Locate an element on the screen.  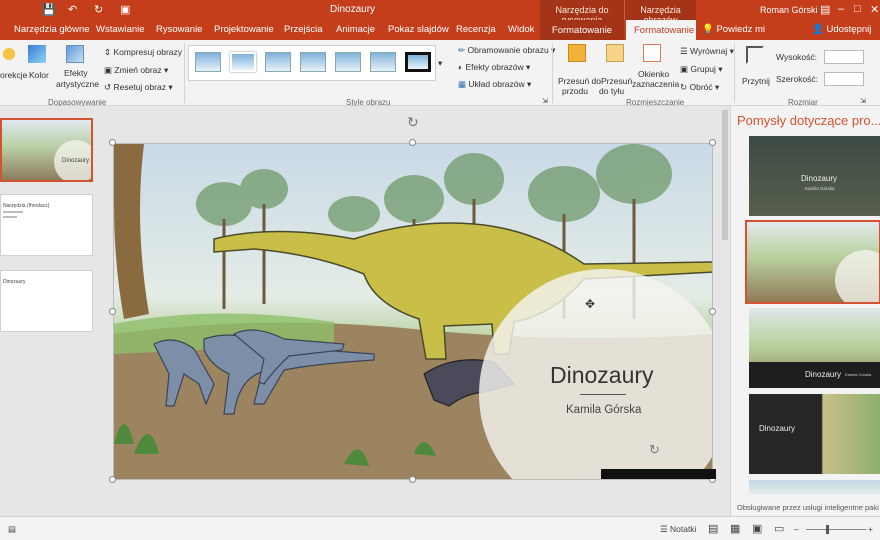
resize-handle-w is located at coordinates (112, 311).